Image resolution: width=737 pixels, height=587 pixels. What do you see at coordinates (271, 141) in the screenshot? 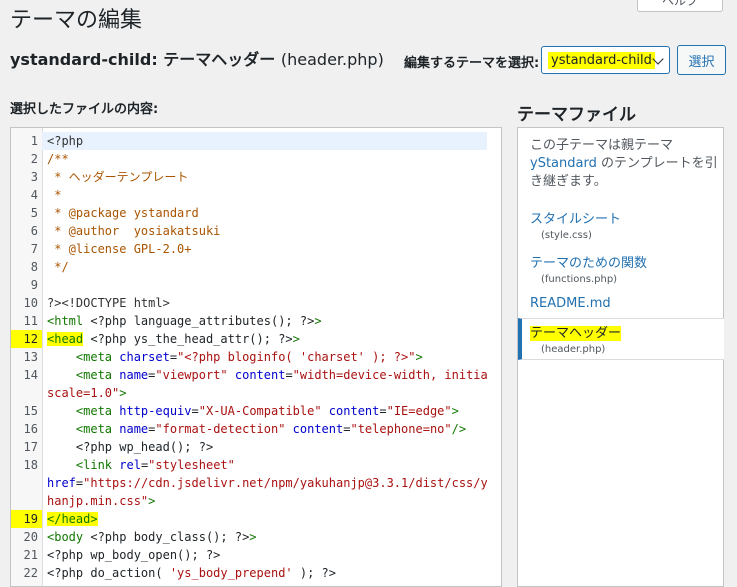
I see `code-text: <?php` at bounding box center [271, 141].